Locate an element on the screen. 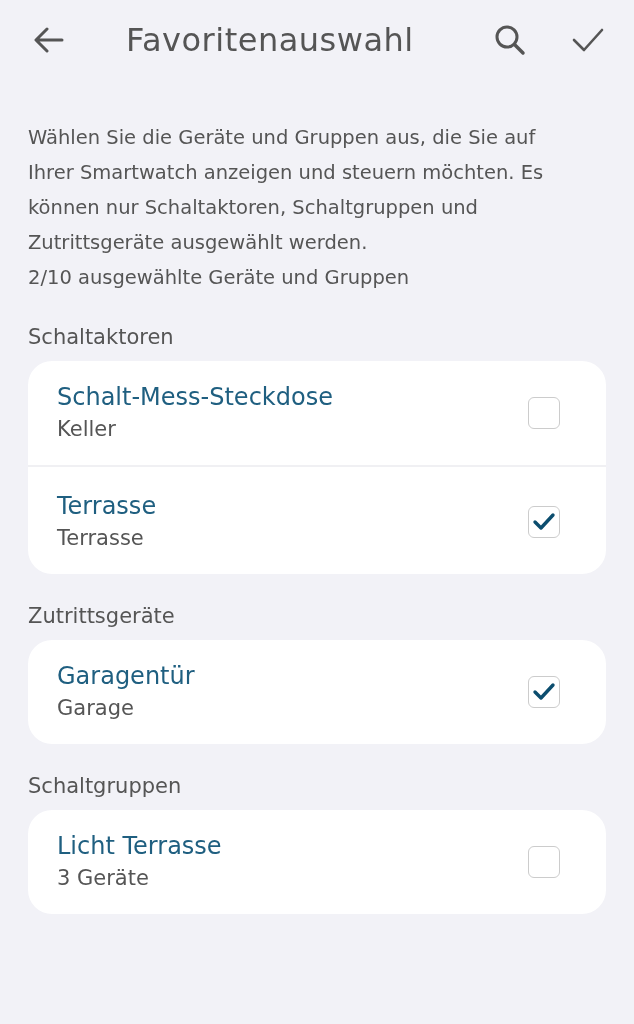  device-location: Keller is located at coordinates (87, 429).